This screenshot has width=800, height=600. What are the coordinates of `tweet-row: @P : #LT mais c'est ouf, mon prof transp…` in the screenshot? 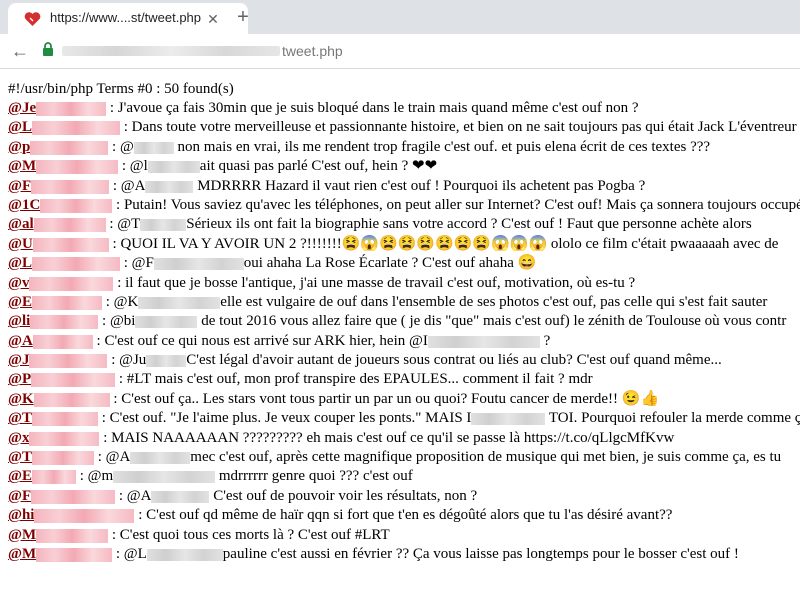 It's located at (404, 379).